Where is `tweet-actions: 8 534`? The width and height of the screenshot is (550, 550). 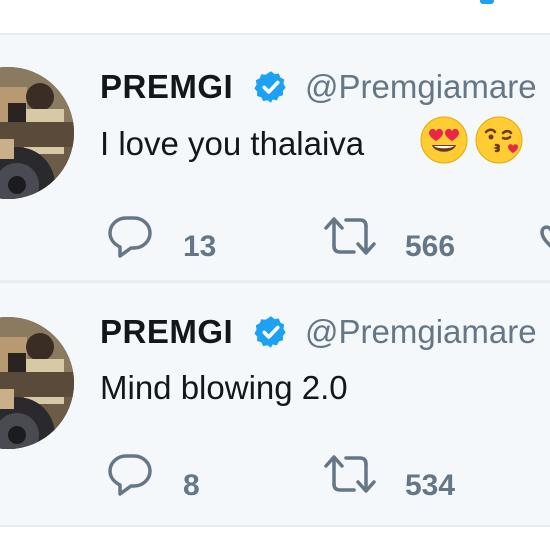
tweet-actions: 8 534 is located at coordinates (275, 475).